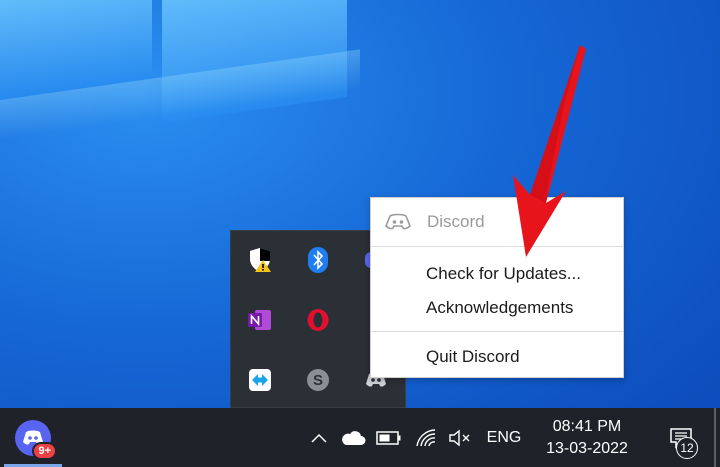 The width and height of the screenshot is (720, 467). Describe the element at coordinates (497, 331) in the screenshot. I see `menu-separator` at that location.